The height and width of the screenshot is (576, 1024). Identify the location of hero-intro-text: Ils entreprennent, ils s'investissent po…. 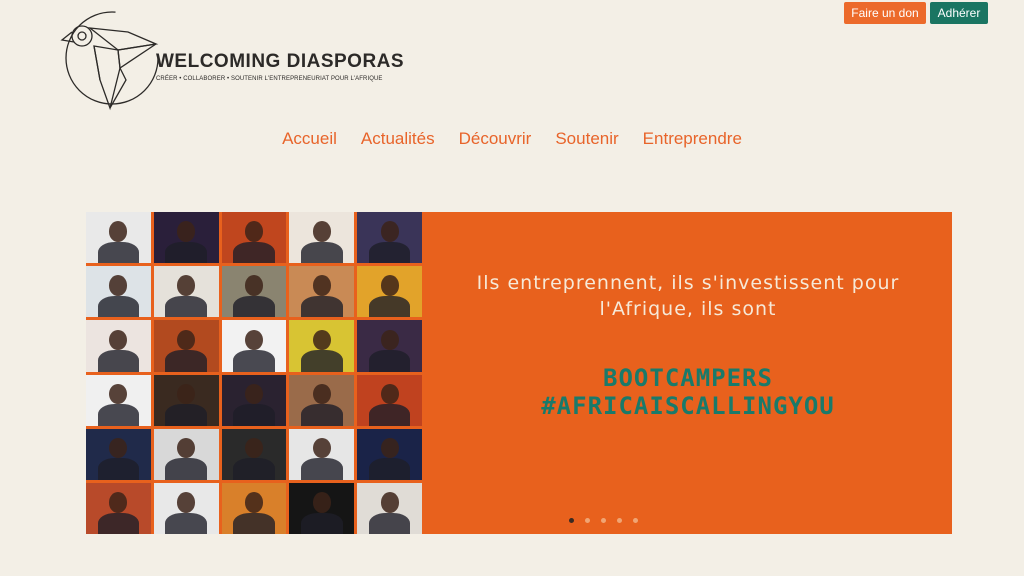
(688, 296).